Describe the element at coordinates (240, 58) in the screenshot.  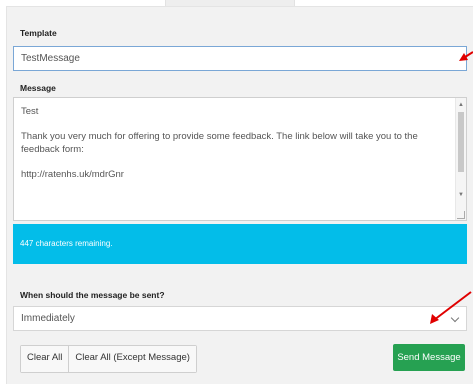
I see `template-field: TestMessage` at that location.